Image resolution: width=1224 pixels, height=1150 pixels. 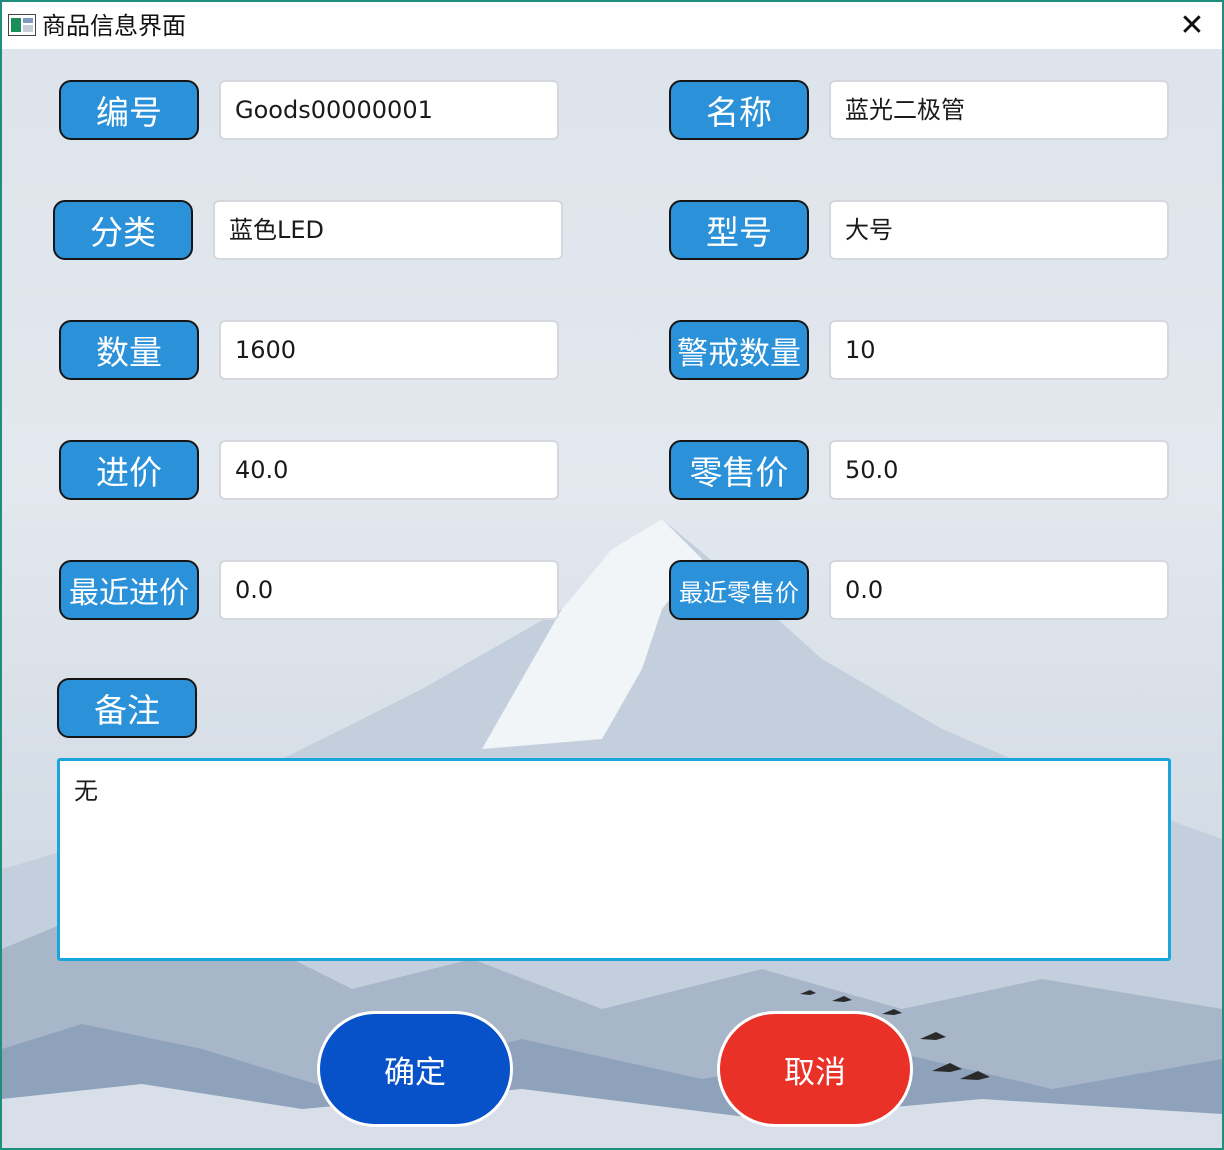 I want to click on recent-purchase-price-label: 最近进价, so click(x=129, y=590).